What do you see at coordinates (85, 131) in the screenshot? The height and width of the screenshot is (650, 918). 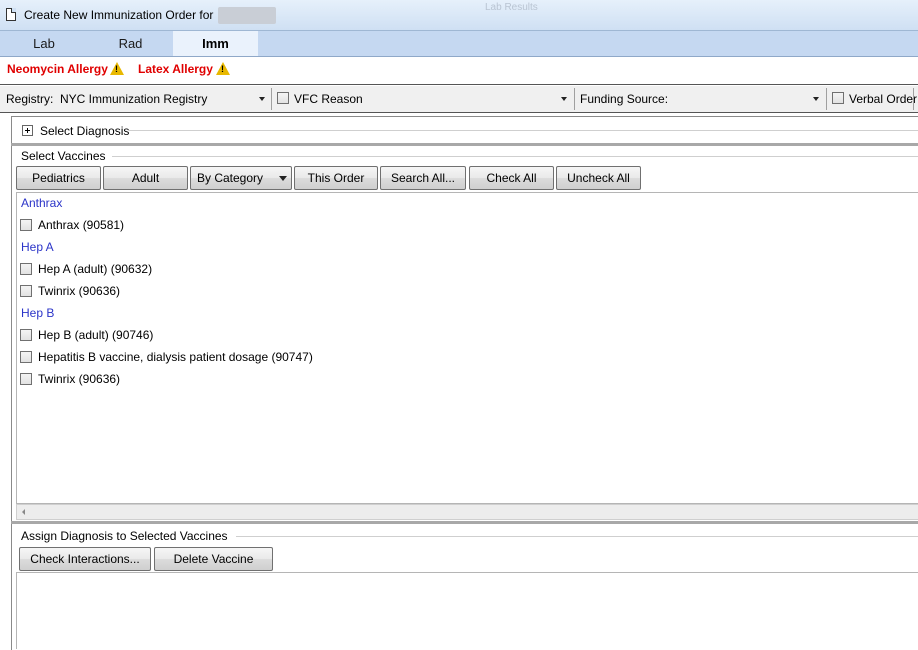 I see `select-diagnosis-label: Select Diagnosis` at bounding box center [85, 131].